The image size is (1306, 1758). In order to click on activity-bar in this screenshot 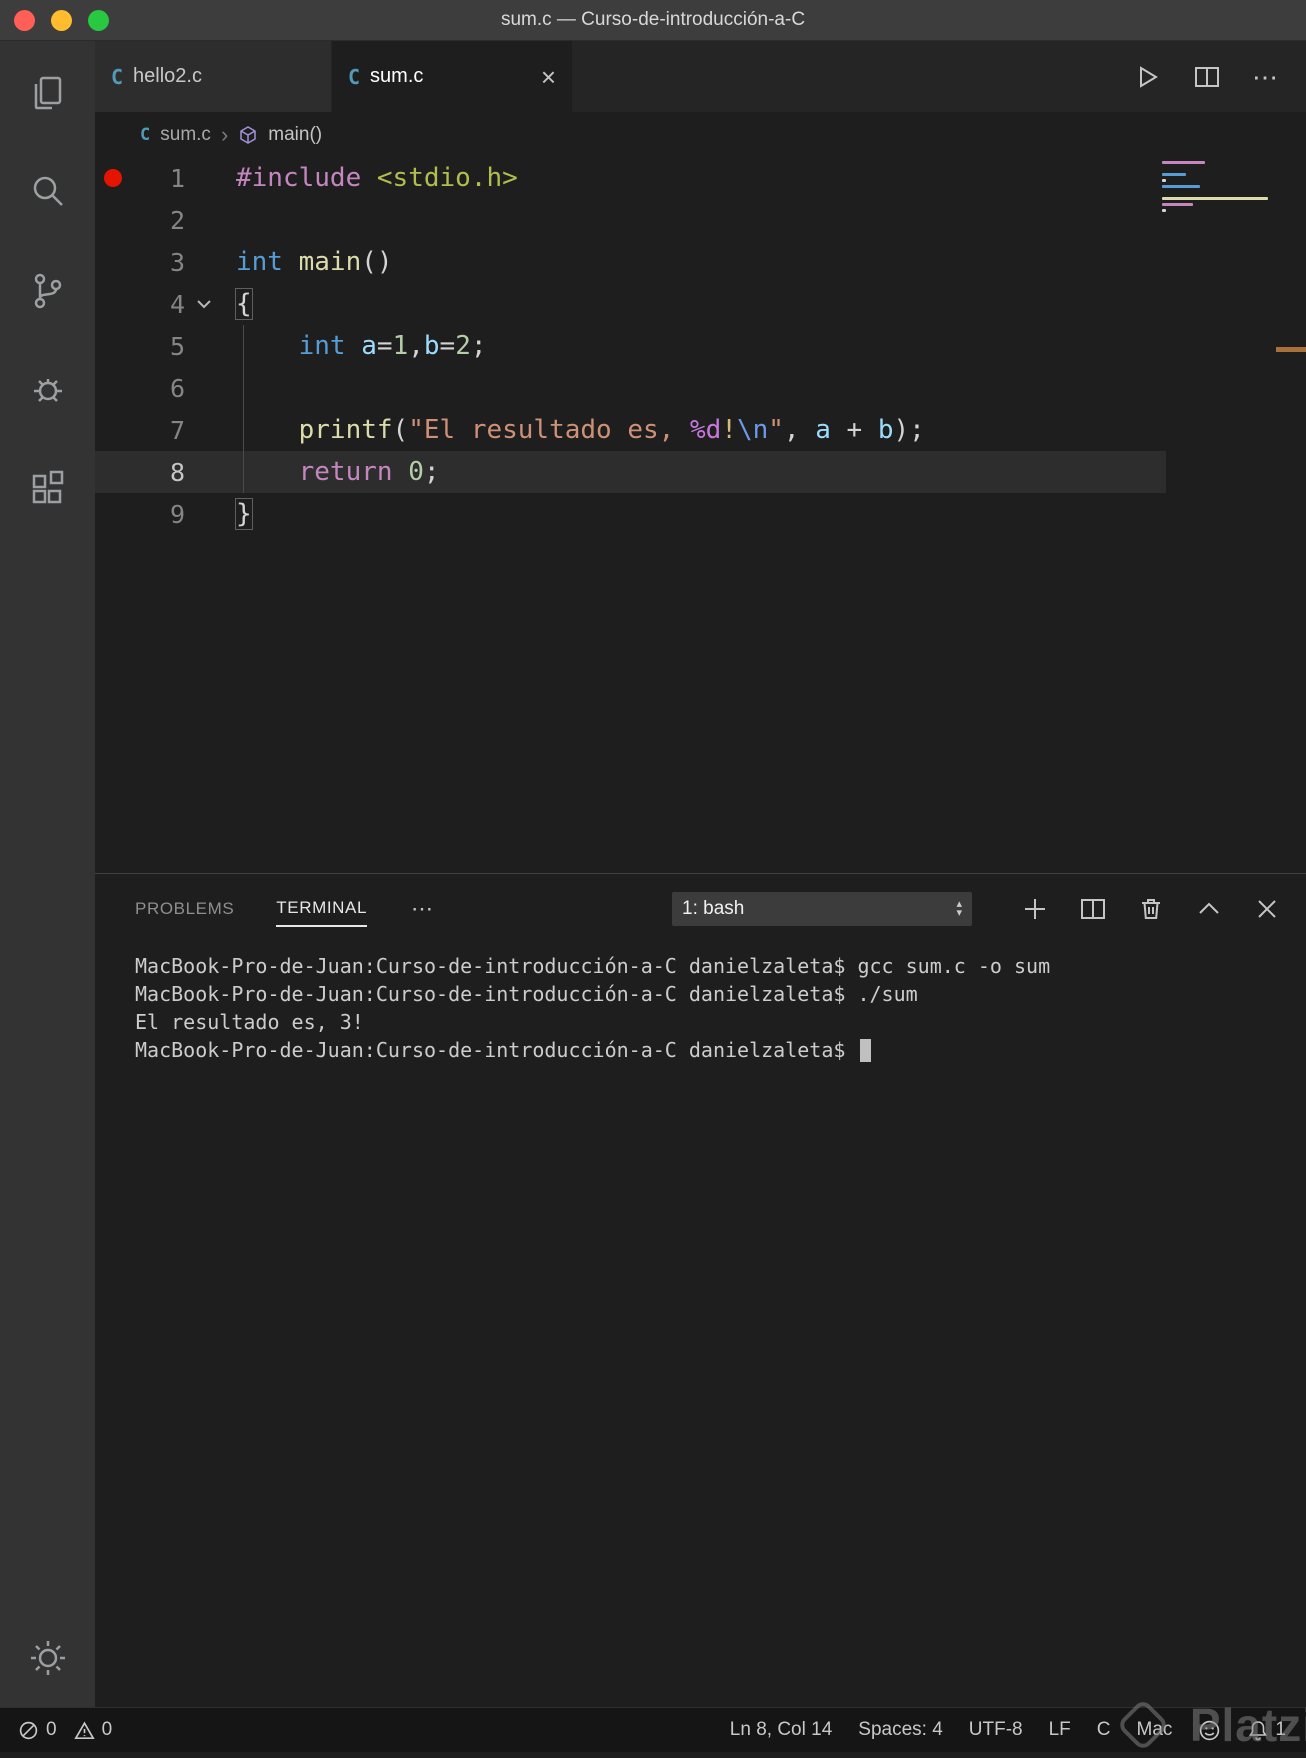, I will do `click(47, 874)`.